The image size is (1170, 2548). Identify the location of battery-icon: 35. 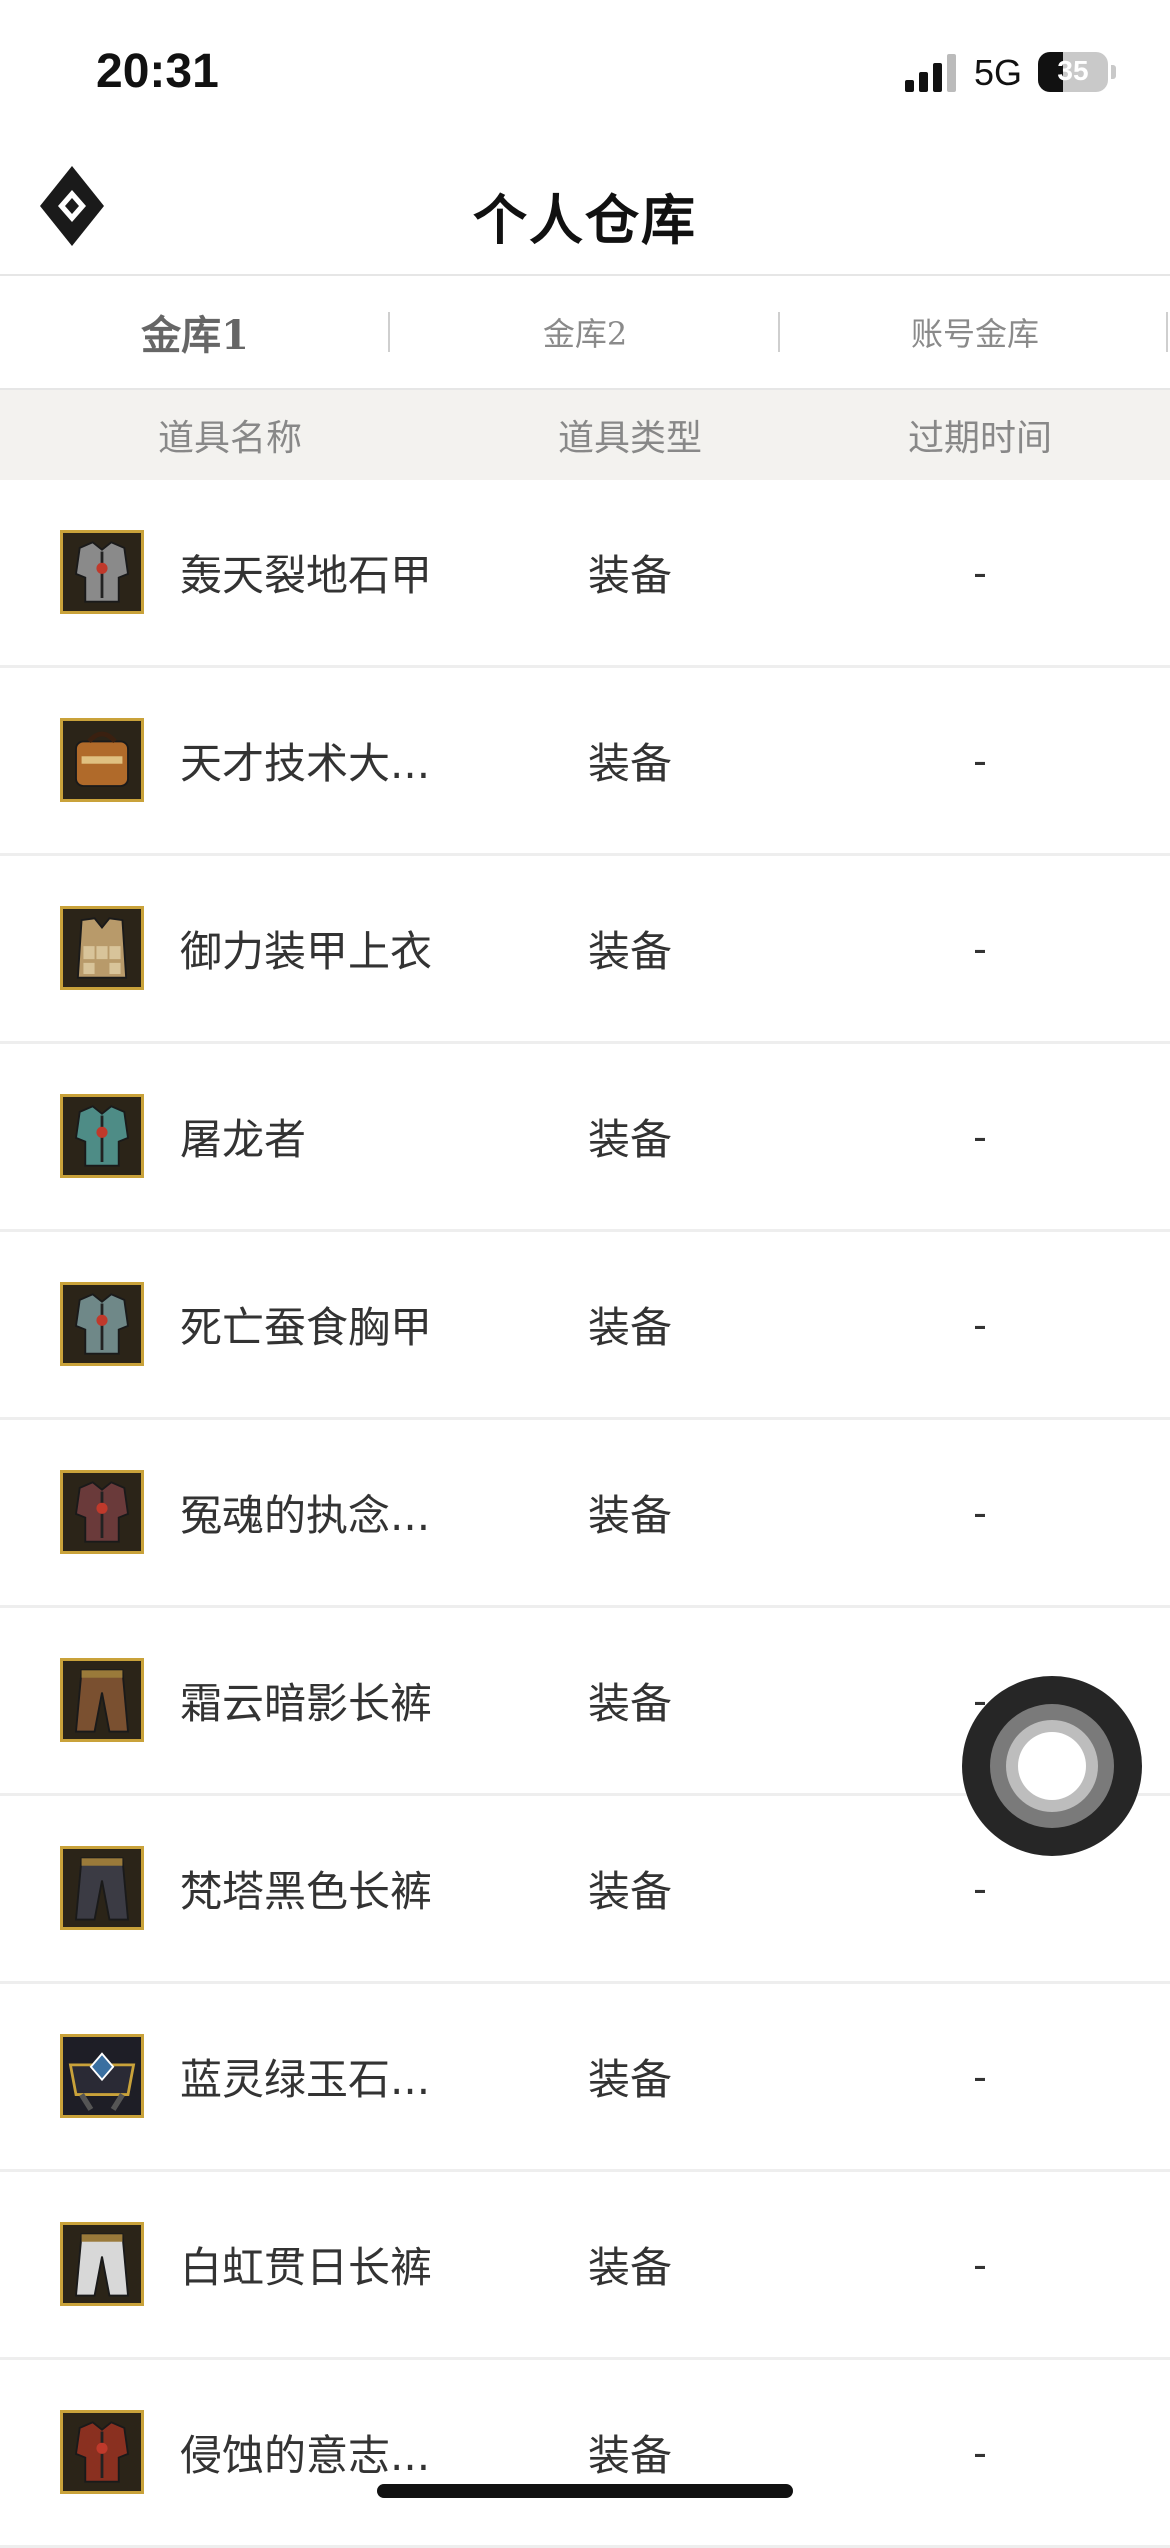
(1073, 72).